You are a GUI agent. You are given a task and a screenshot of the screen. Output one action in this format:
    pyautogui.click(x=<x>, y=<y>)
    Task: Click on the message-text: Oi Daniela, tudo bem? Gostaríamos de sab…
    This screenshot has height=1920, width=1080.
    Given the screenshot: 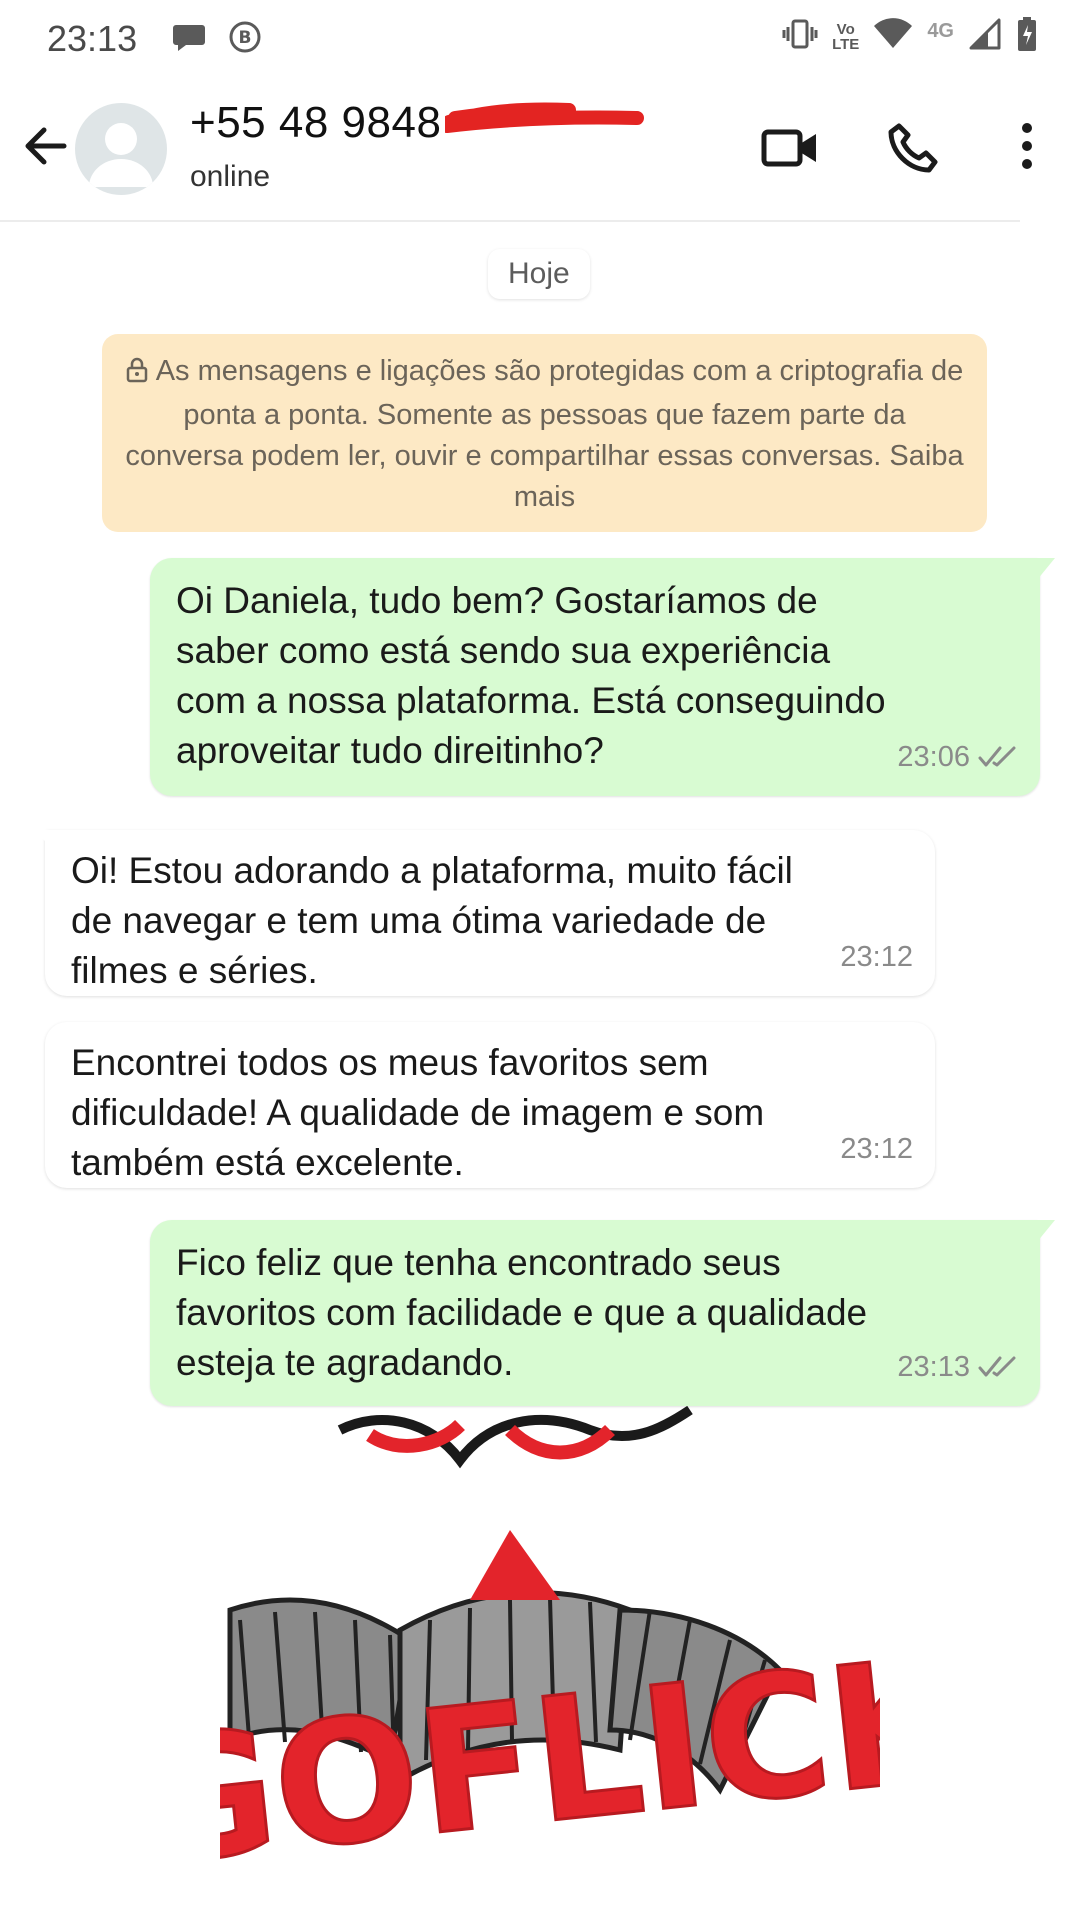 What is the action you would take?
    pyautogui.click(x=531, y=675)
    